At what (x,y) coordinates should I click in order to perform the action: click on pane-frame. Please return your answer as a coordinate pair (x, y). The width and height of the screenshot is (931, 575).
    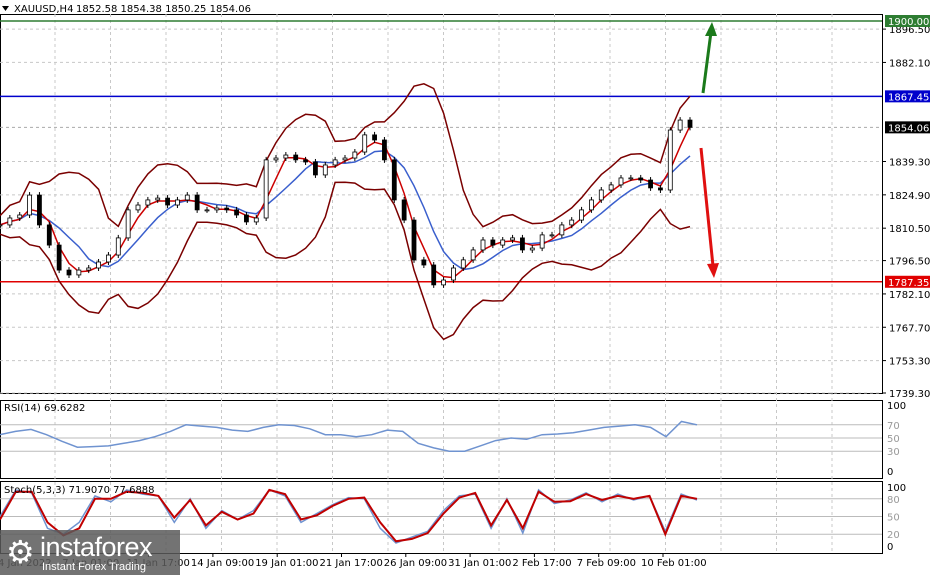
    Looking at the image, I should click on (441, 439).